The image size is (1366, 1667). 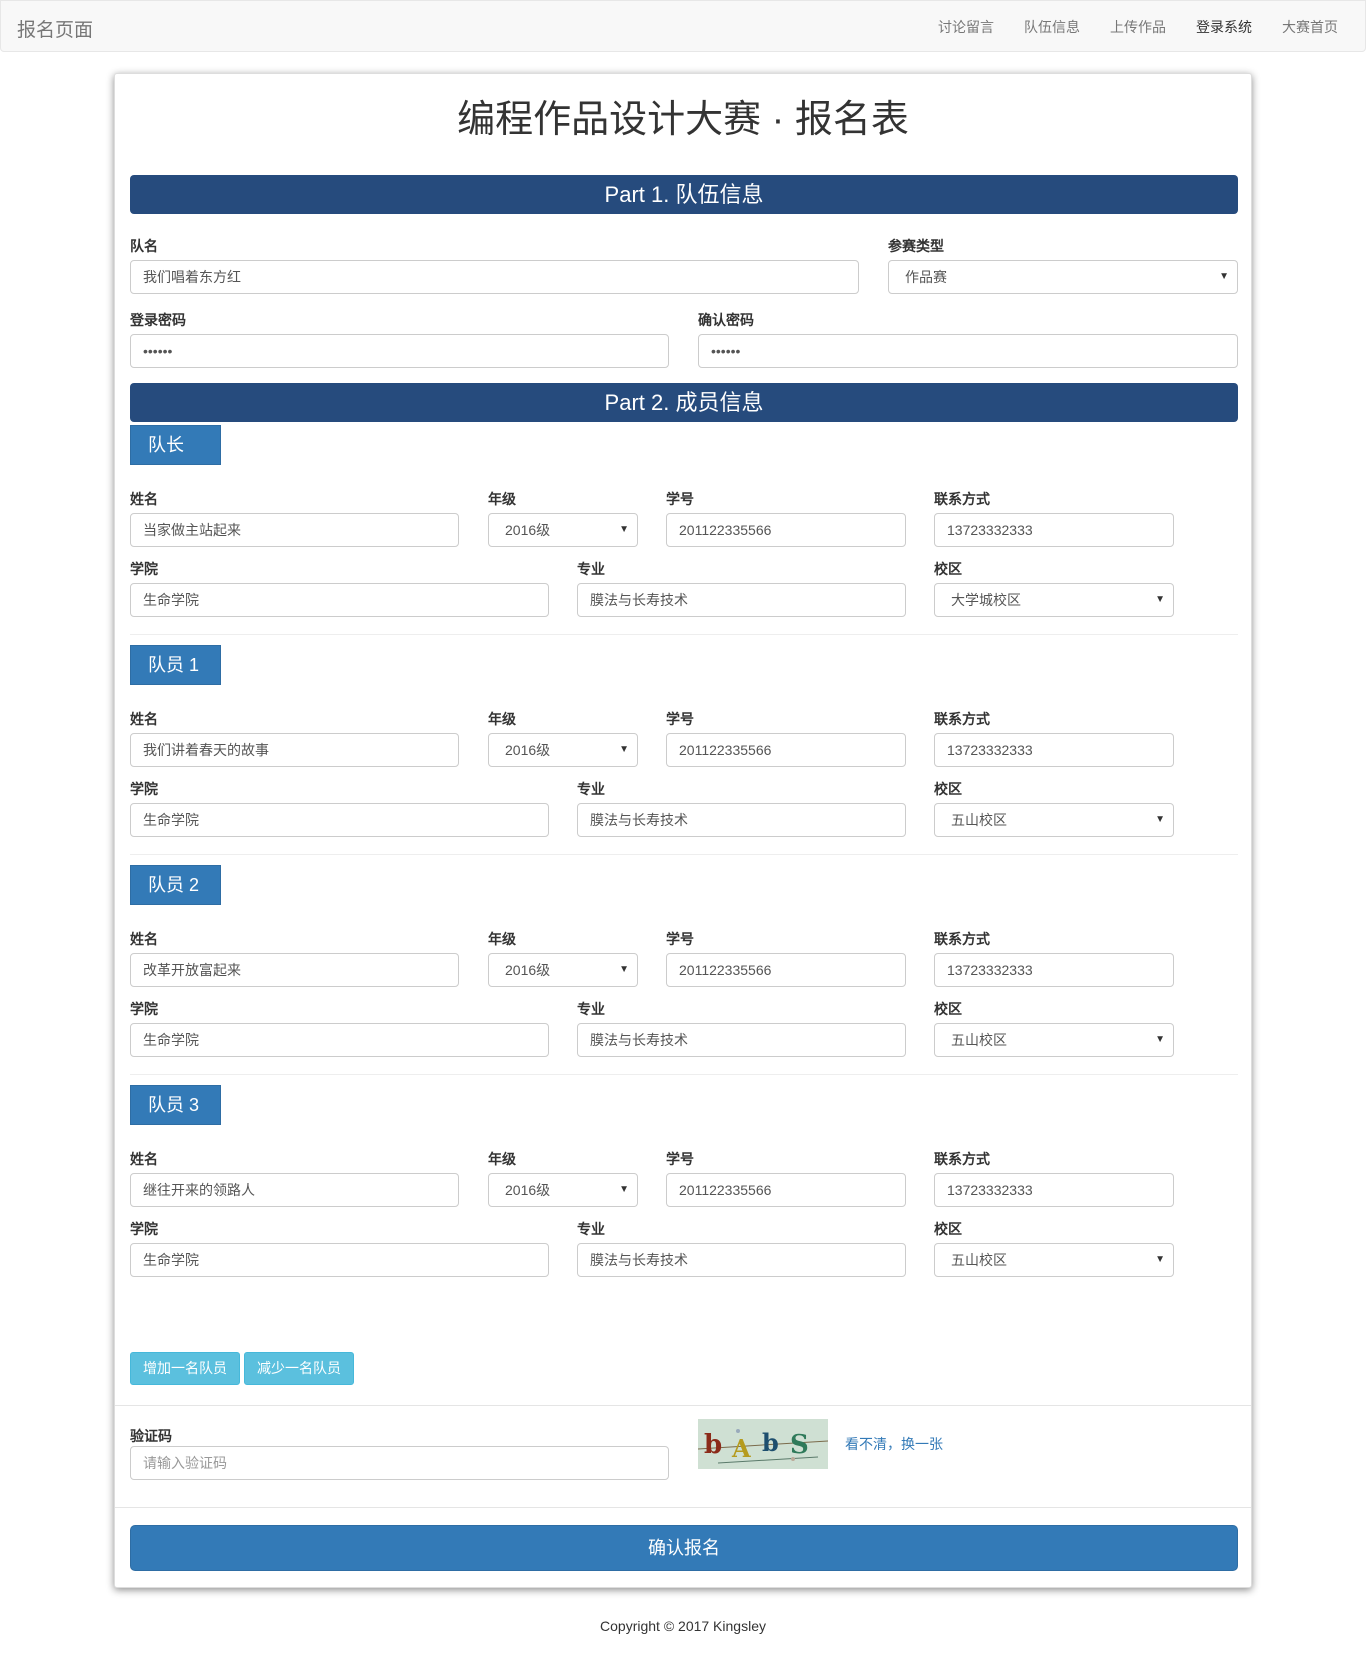 I want to click on add-member-button: 增加一名队员, so click(x=185, y=1368).